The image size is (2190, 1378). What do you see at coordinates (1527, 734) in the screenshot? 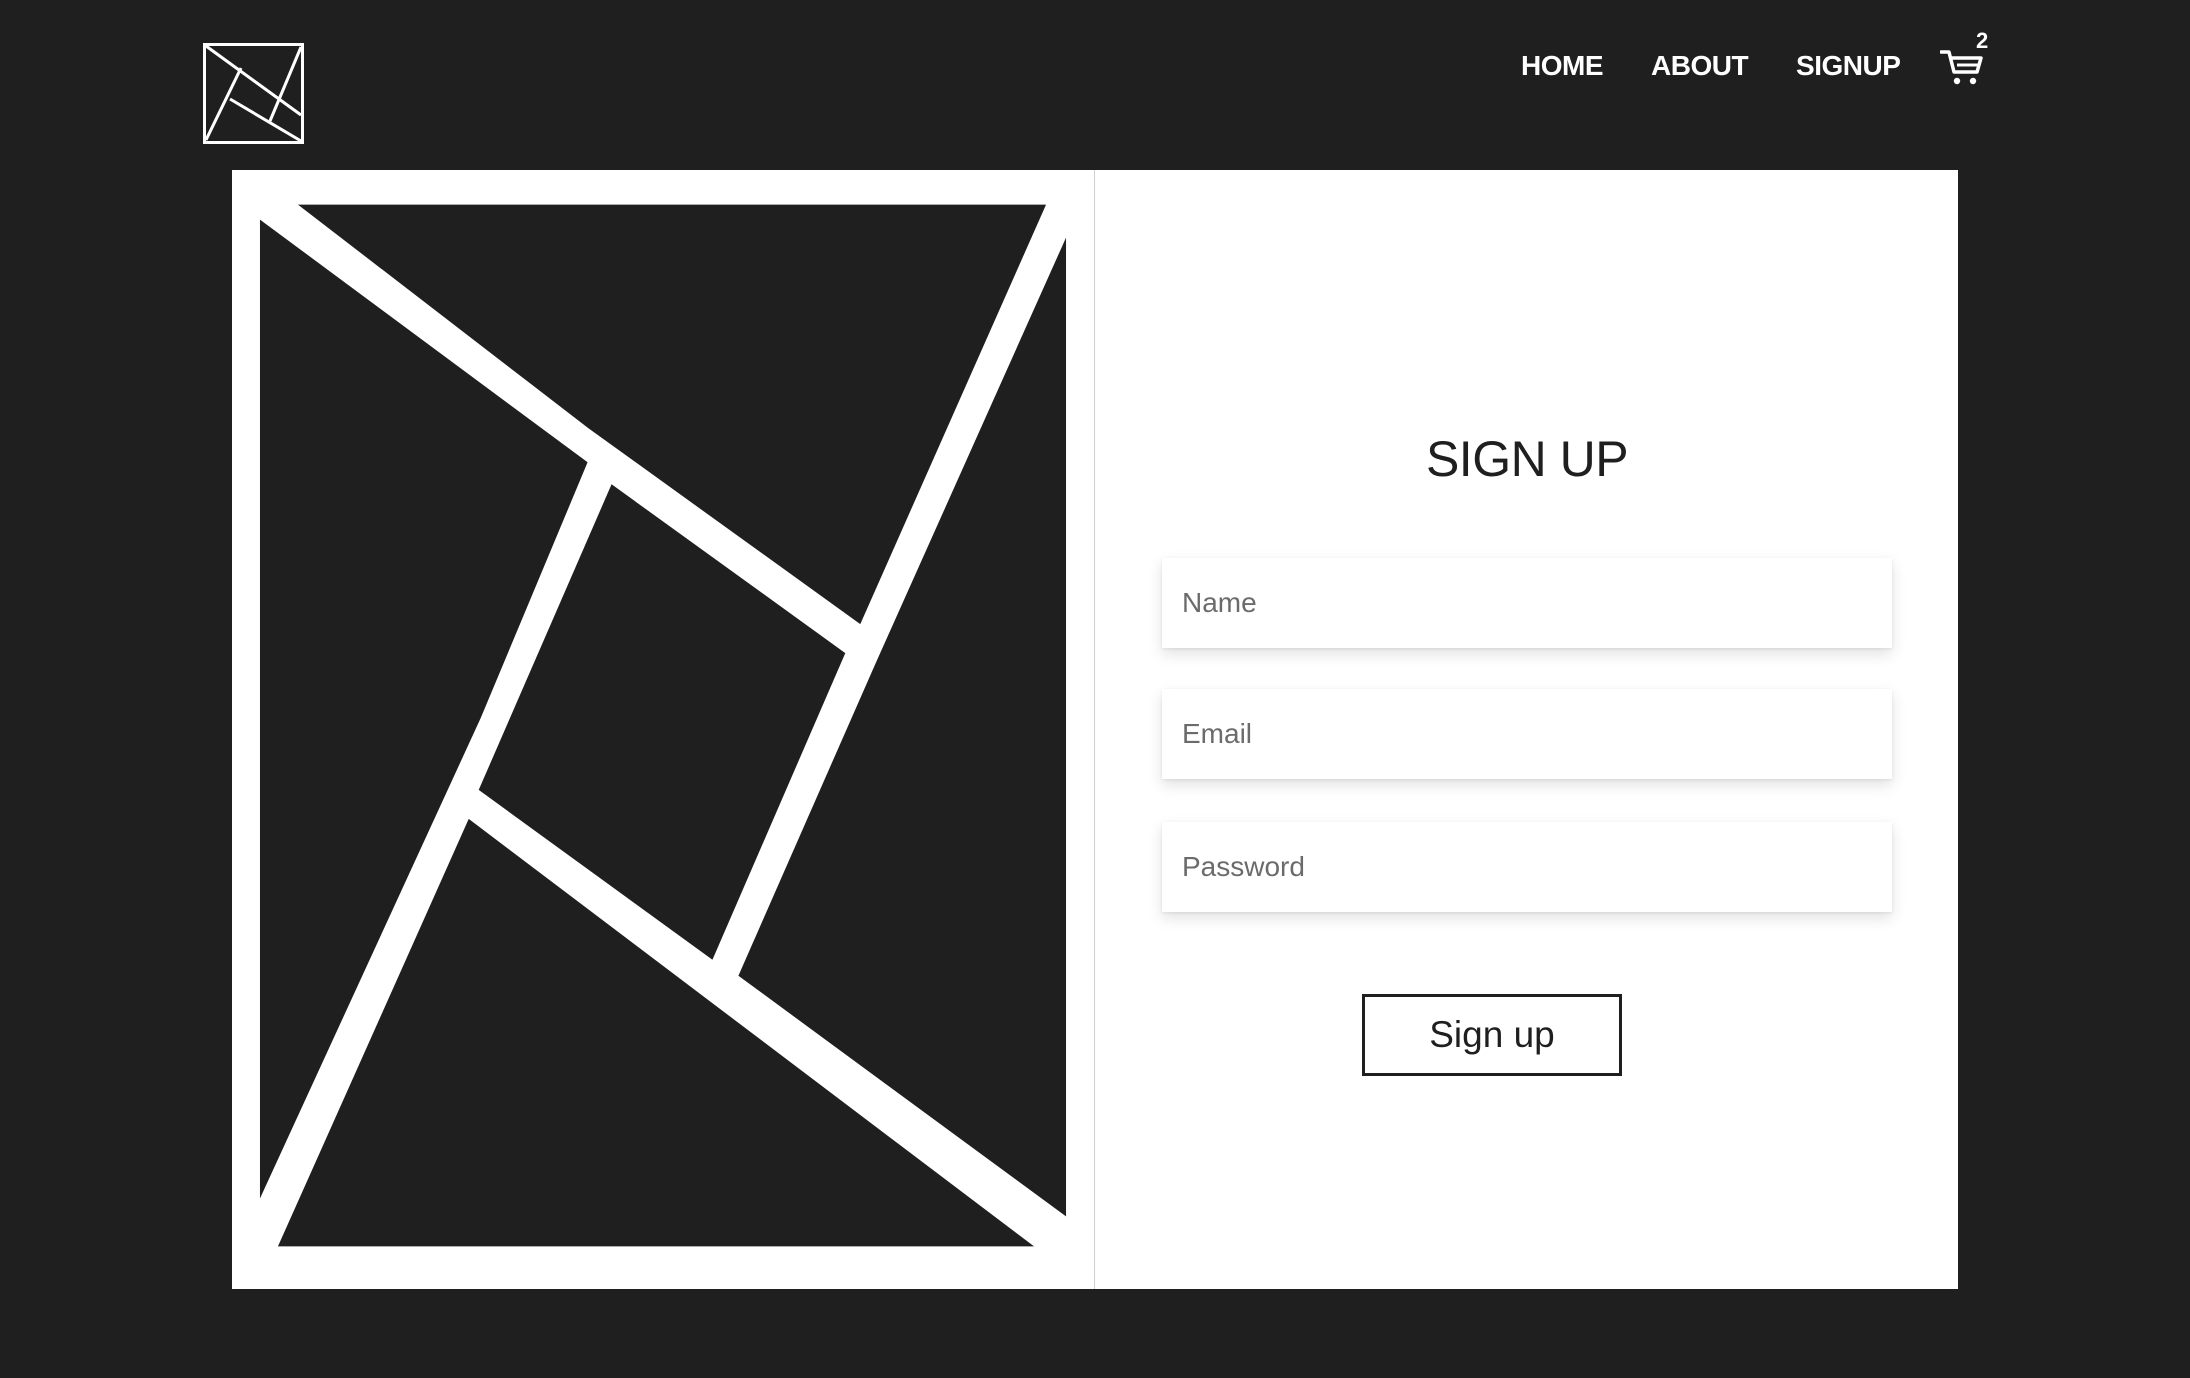
I see `email-input` at bounding box center [1527, 734].